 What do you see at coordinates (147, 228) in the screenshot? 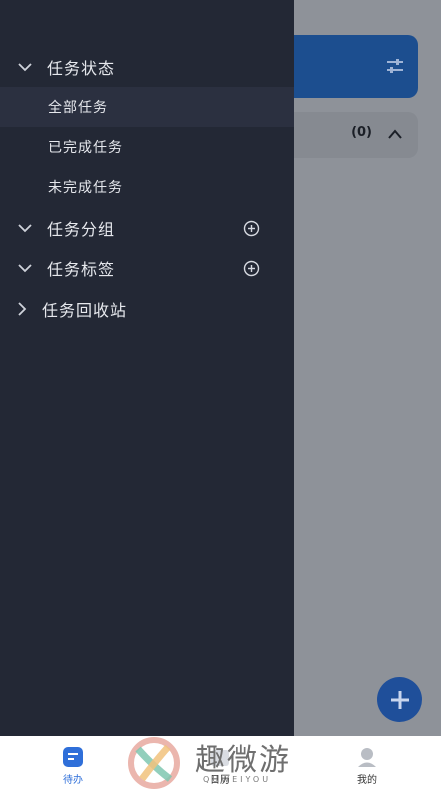
I see `section-task-group: 任务分组` at bounding box center [147, 228].